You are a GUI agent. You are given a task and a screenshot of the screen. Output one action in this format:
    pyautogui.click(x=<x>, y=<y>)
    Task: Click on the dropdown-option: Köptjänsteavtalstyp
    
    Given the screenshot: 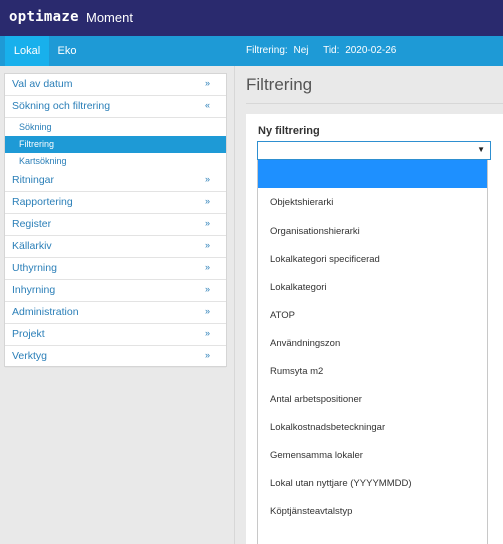 What is the action you would take?
    pyautogui.click(x=372, y=512)
    